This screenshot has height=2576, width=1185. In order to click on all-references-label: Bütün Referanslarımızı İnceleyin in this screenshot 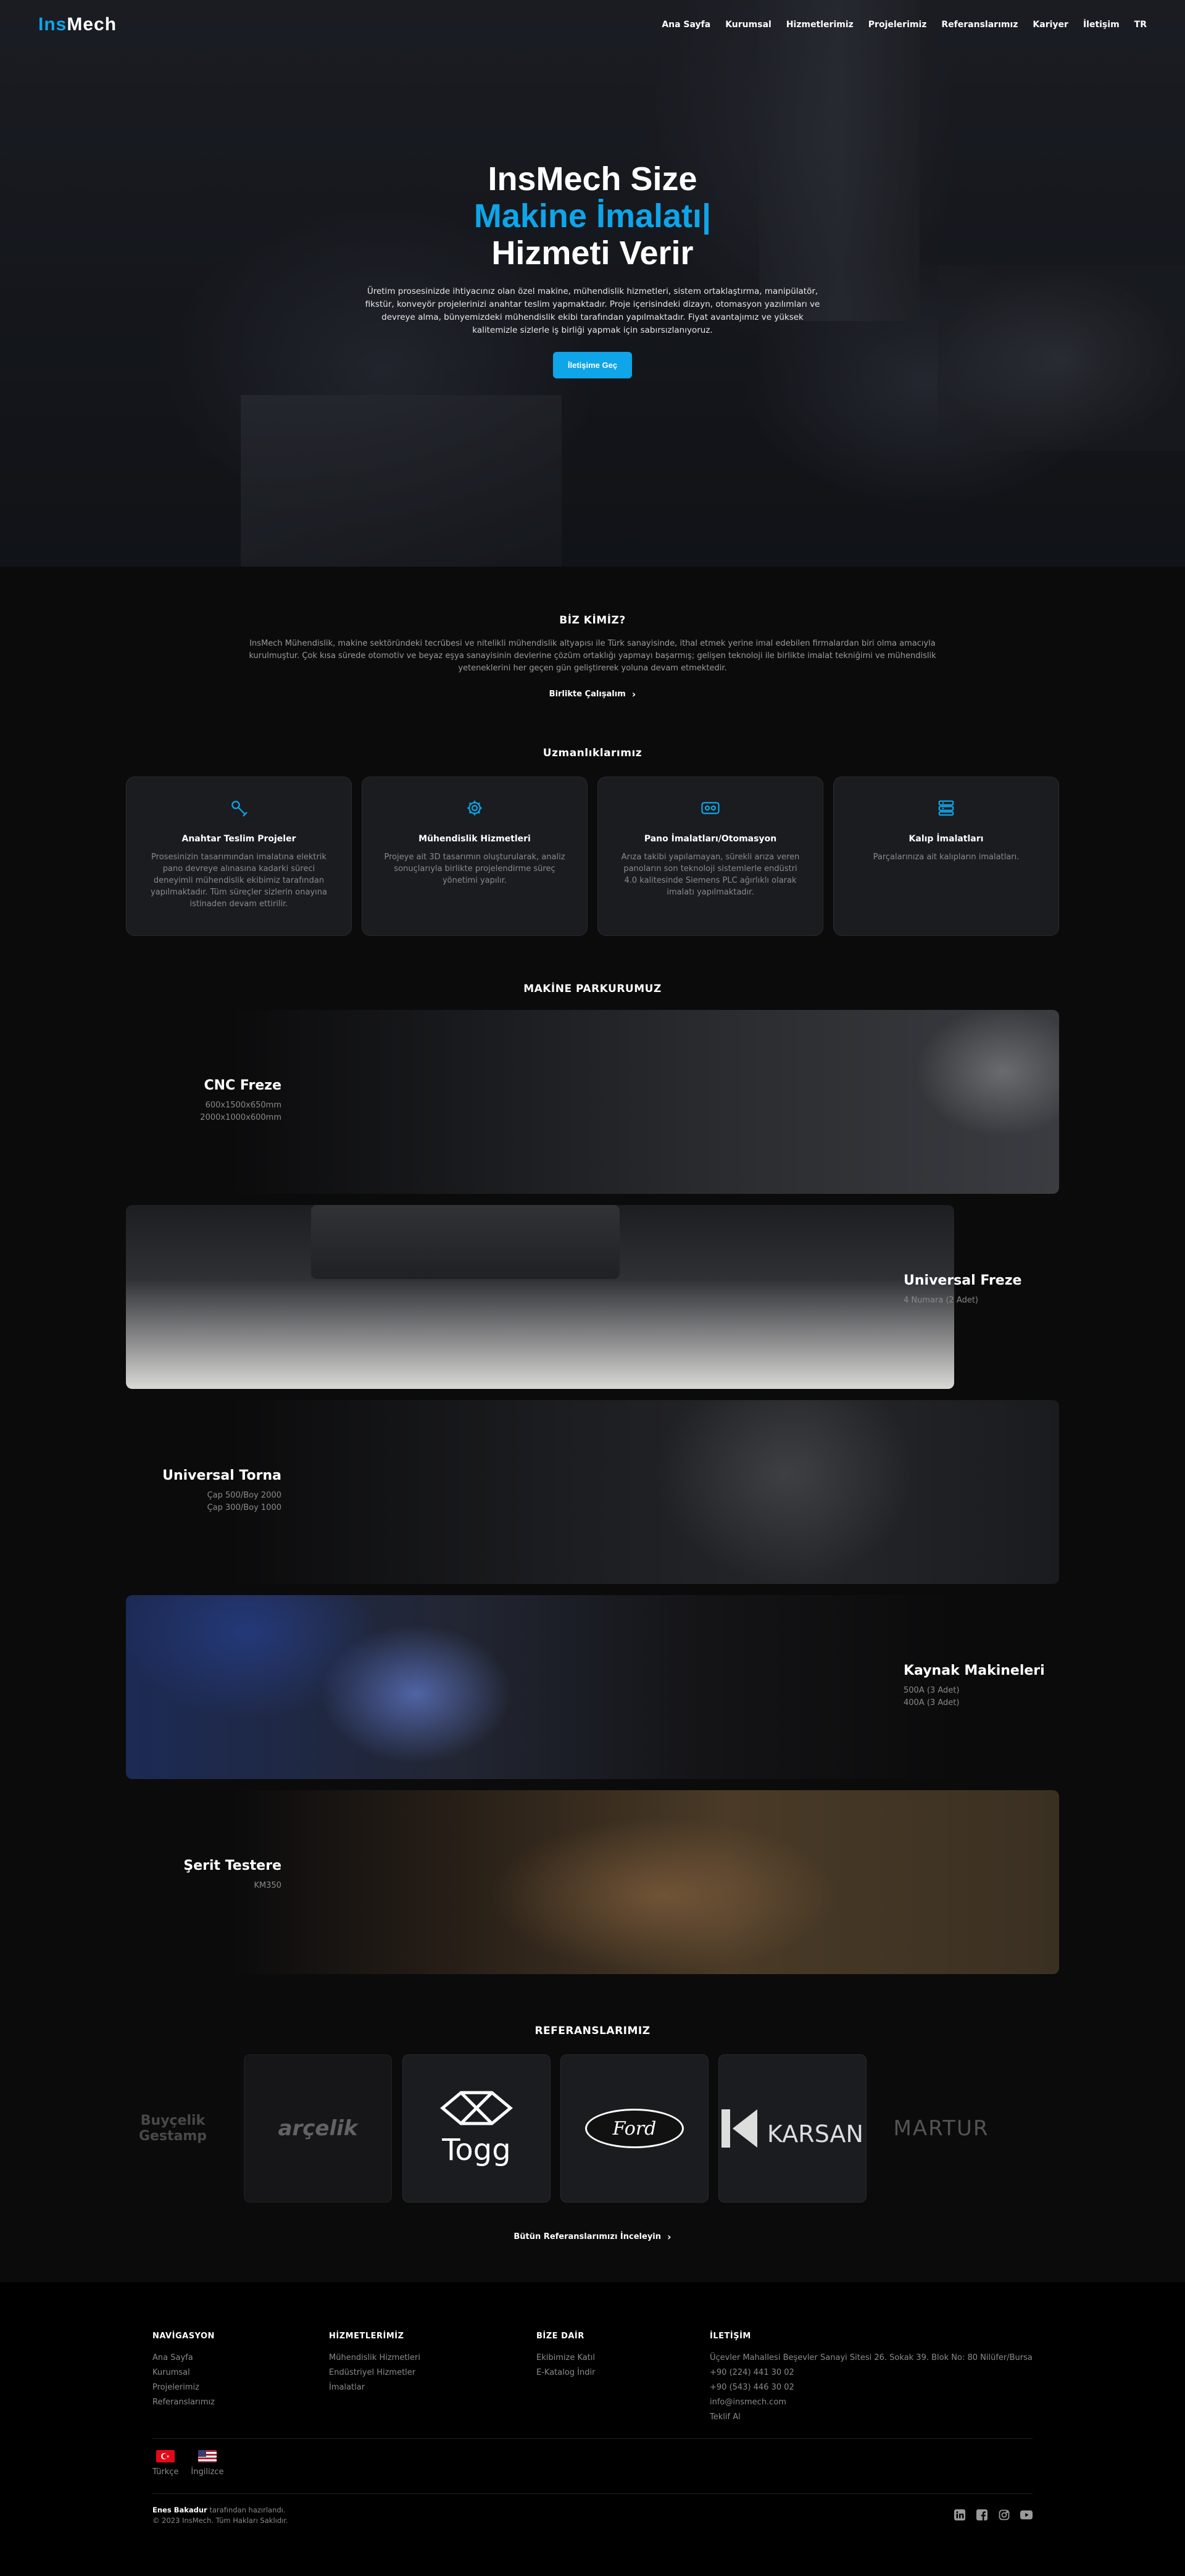, I will do `click(587, 2236)`.